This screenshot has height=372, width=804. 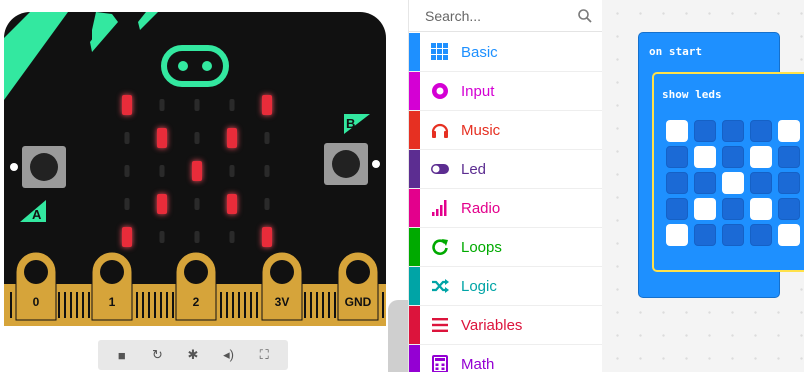 I want to click on button-b-cap, so click(x=346, y=164).